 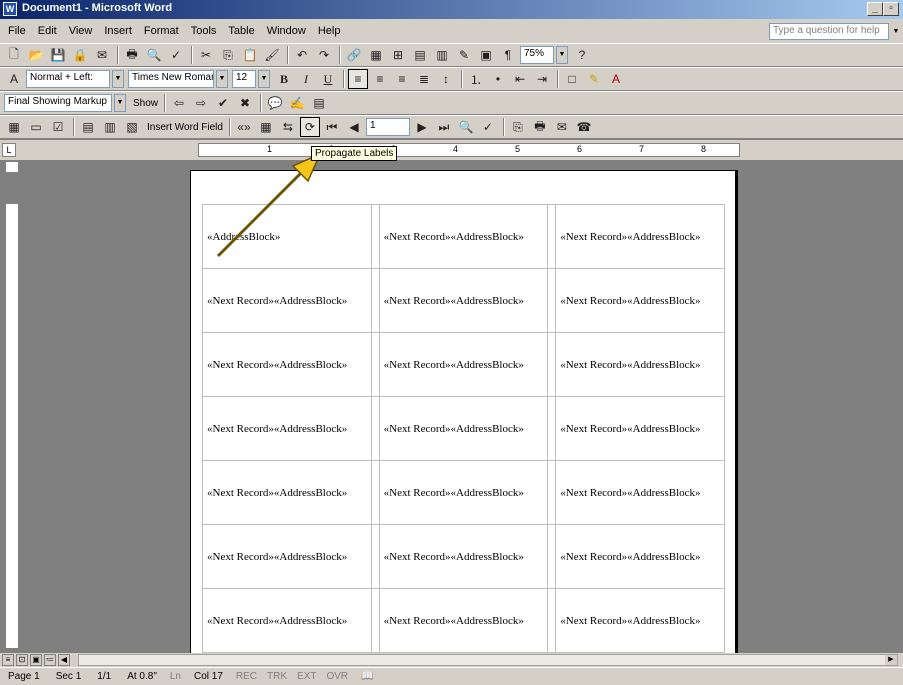 I want to click on track-changes-icon: ✍, so click(x=297, y=103).